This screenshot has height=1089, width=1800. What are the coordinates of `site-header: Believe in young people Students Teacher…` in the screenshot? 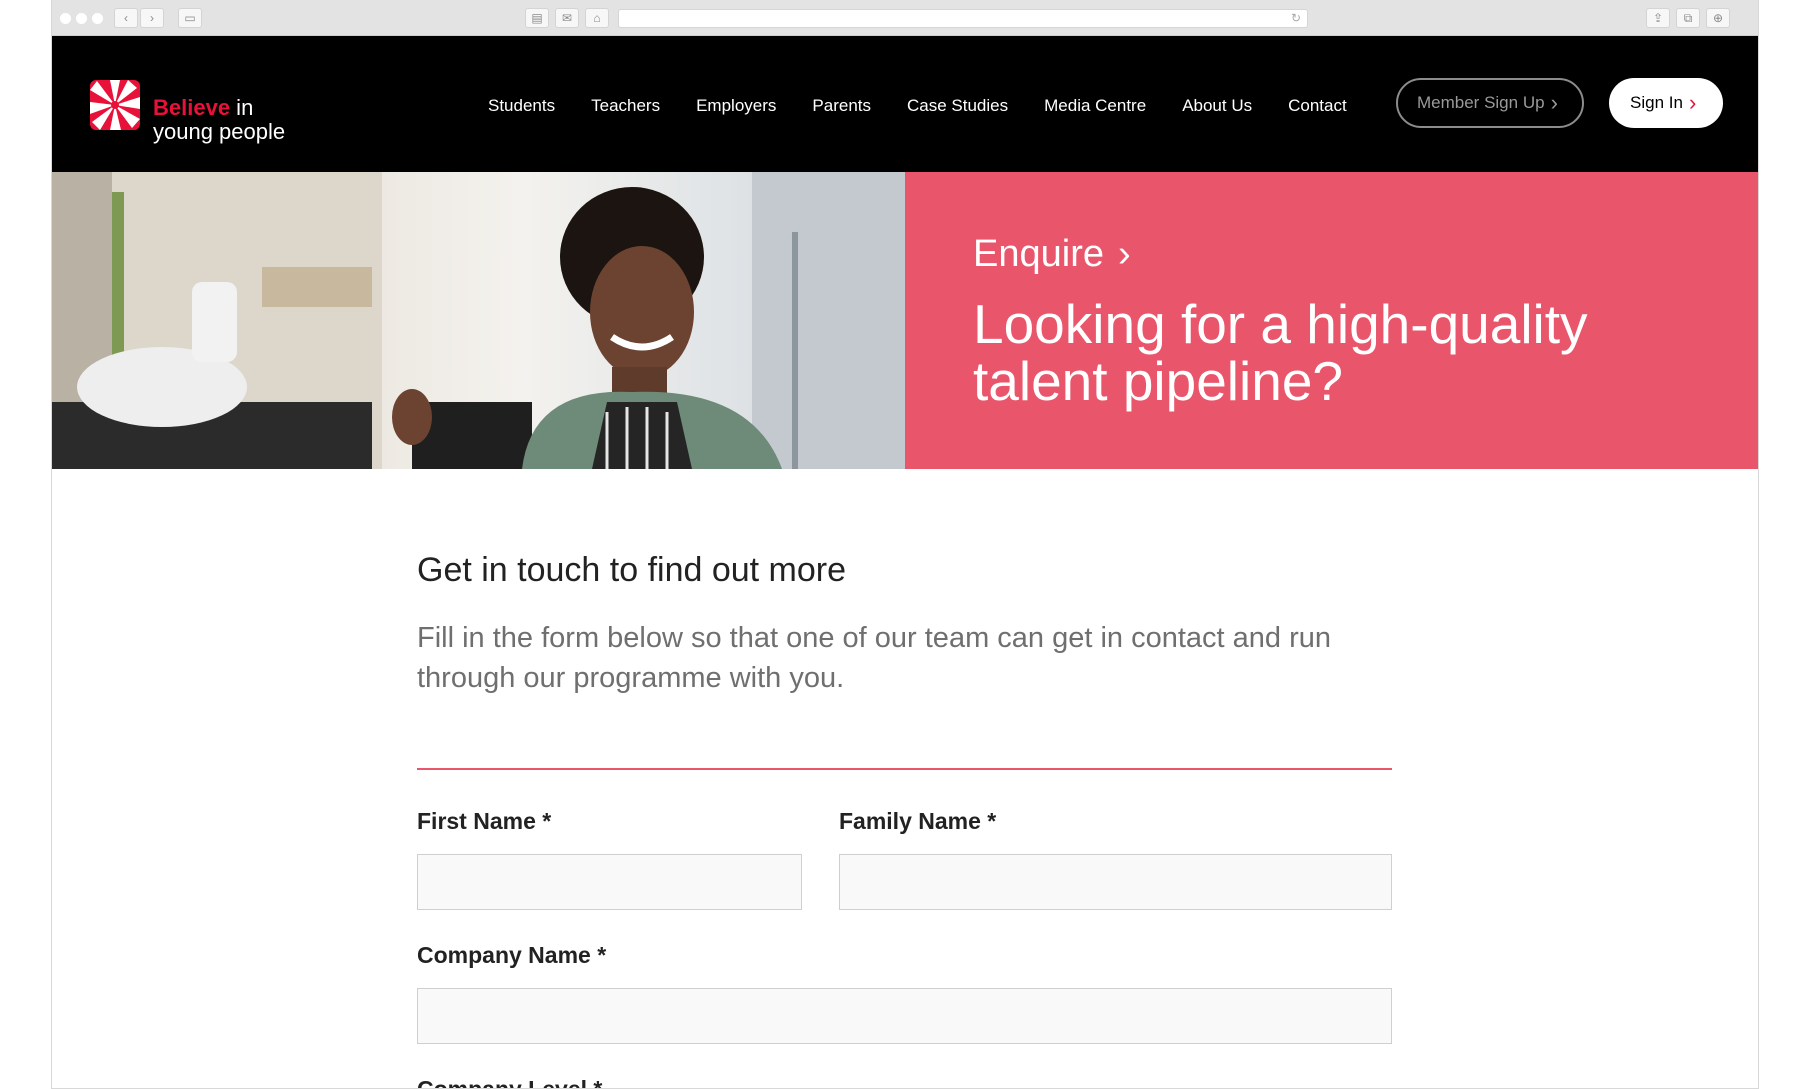 It's located at (905, 104).